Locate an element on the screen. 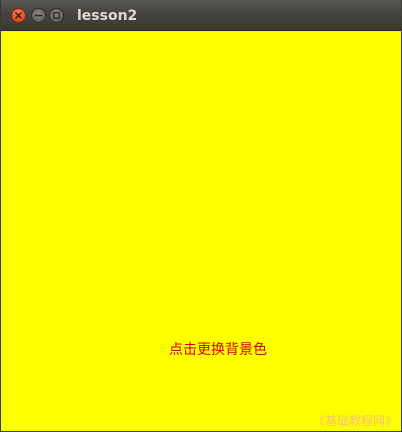 The width and height of the screenshot is (402, 432). minimize-icon is located at coordinates (38, 15).